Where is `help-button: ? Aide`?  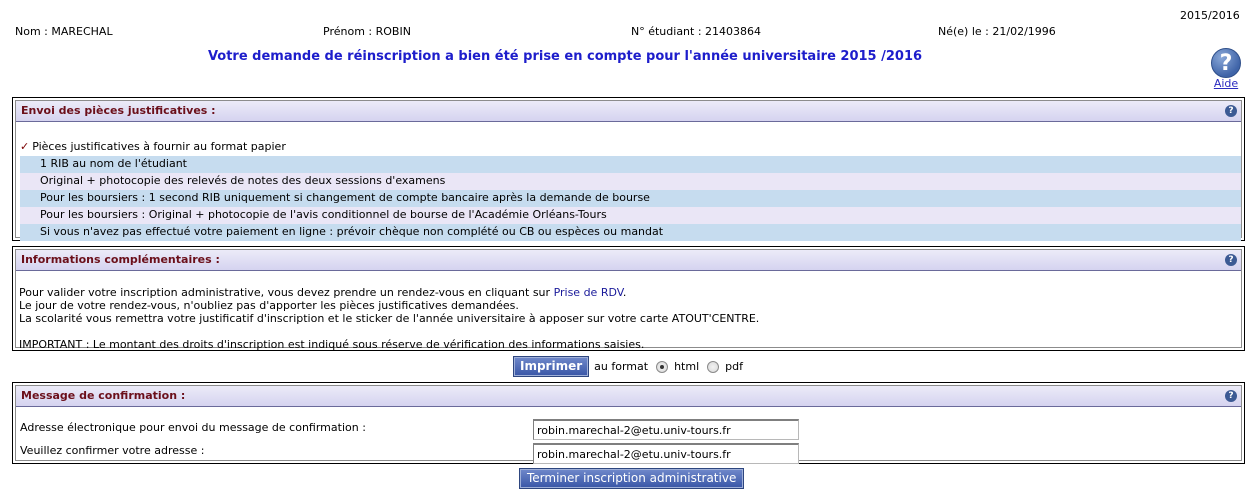
help-button: ? Aide is located at coordinates (1226, 69).